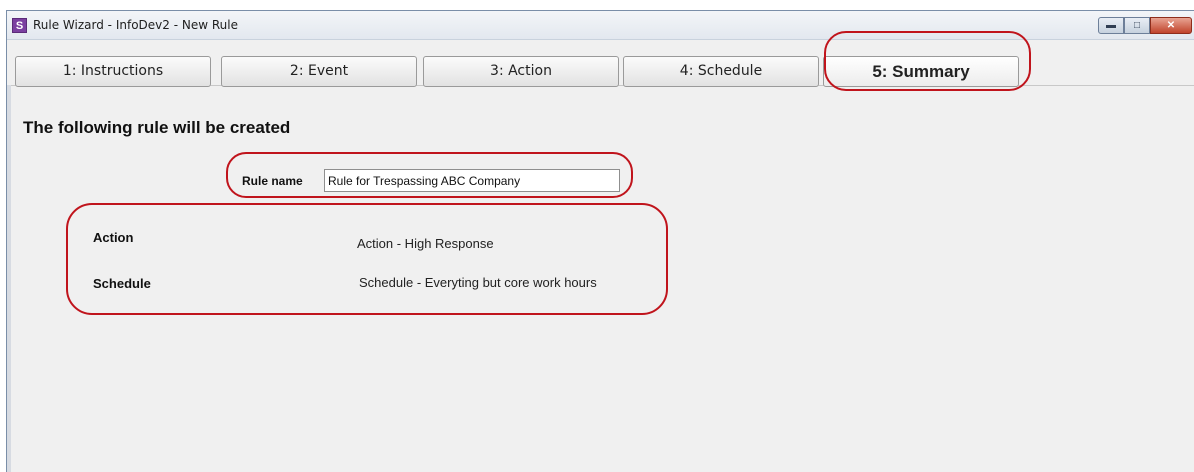 The image size is (1194, 472). What do you see at coordinates (157, 127) in the screenshot?
I see `summary-heading: The following rule will be created` at bounding box center [157, 127].